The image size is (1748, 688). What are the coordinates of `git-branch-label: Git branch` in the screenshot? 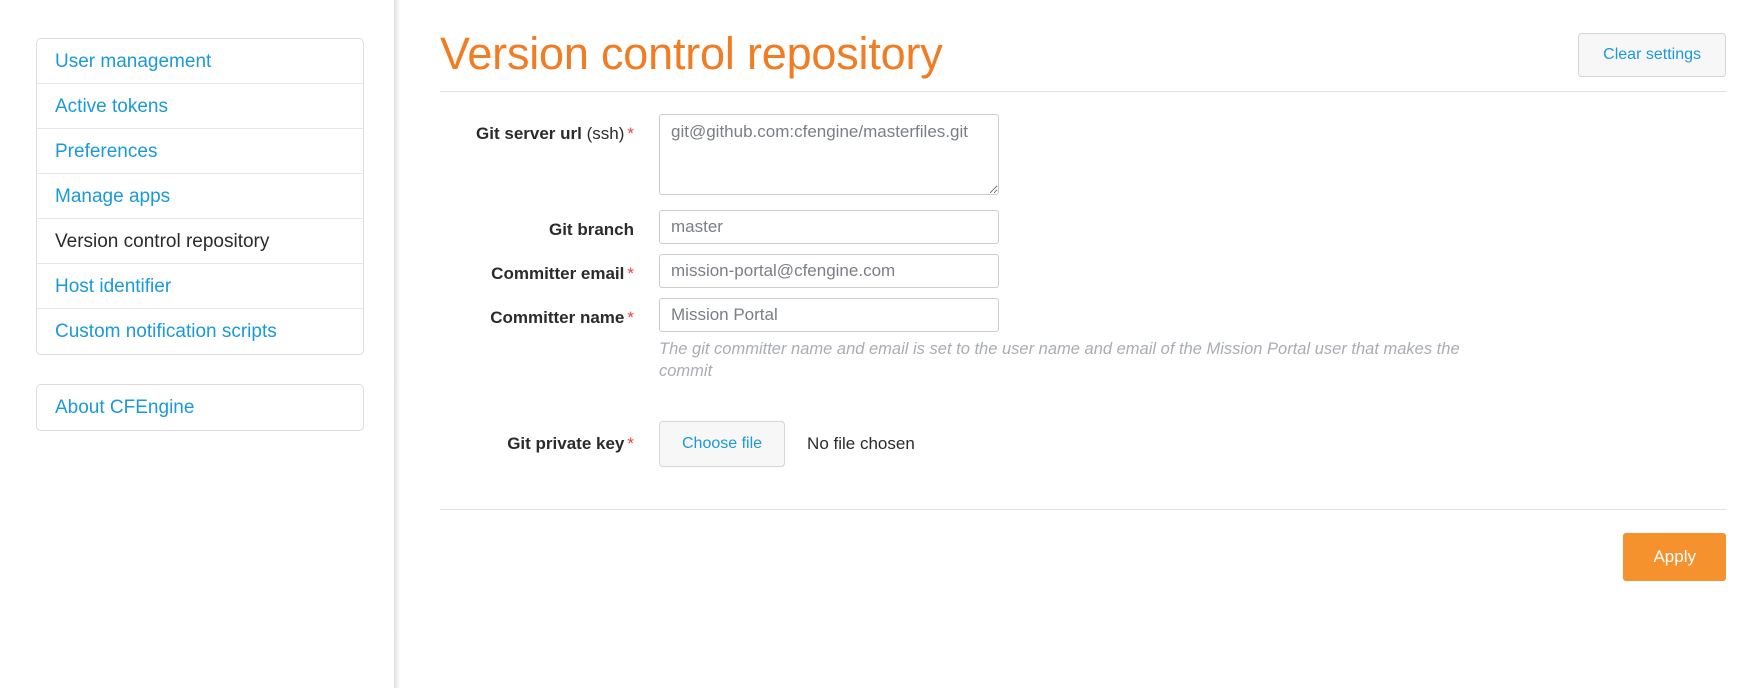 It's located at (549, 225).